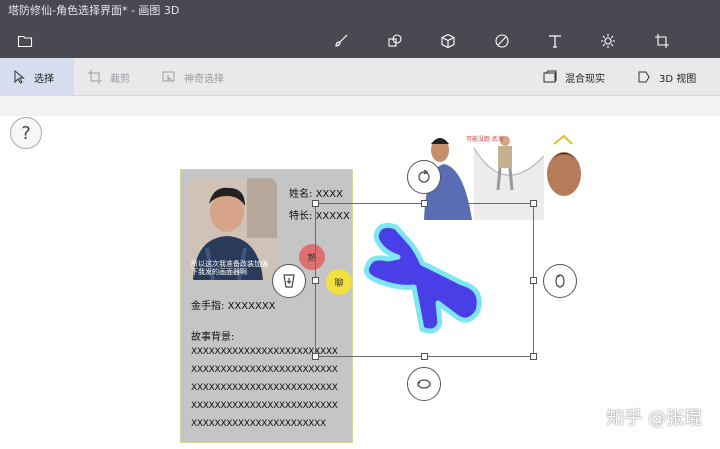 The width and height of the screenshot is (720, 449). Describe the element at coordinates (678, 79) in the screenshot. I see `3d-view-label: 3D 视图` at that location.